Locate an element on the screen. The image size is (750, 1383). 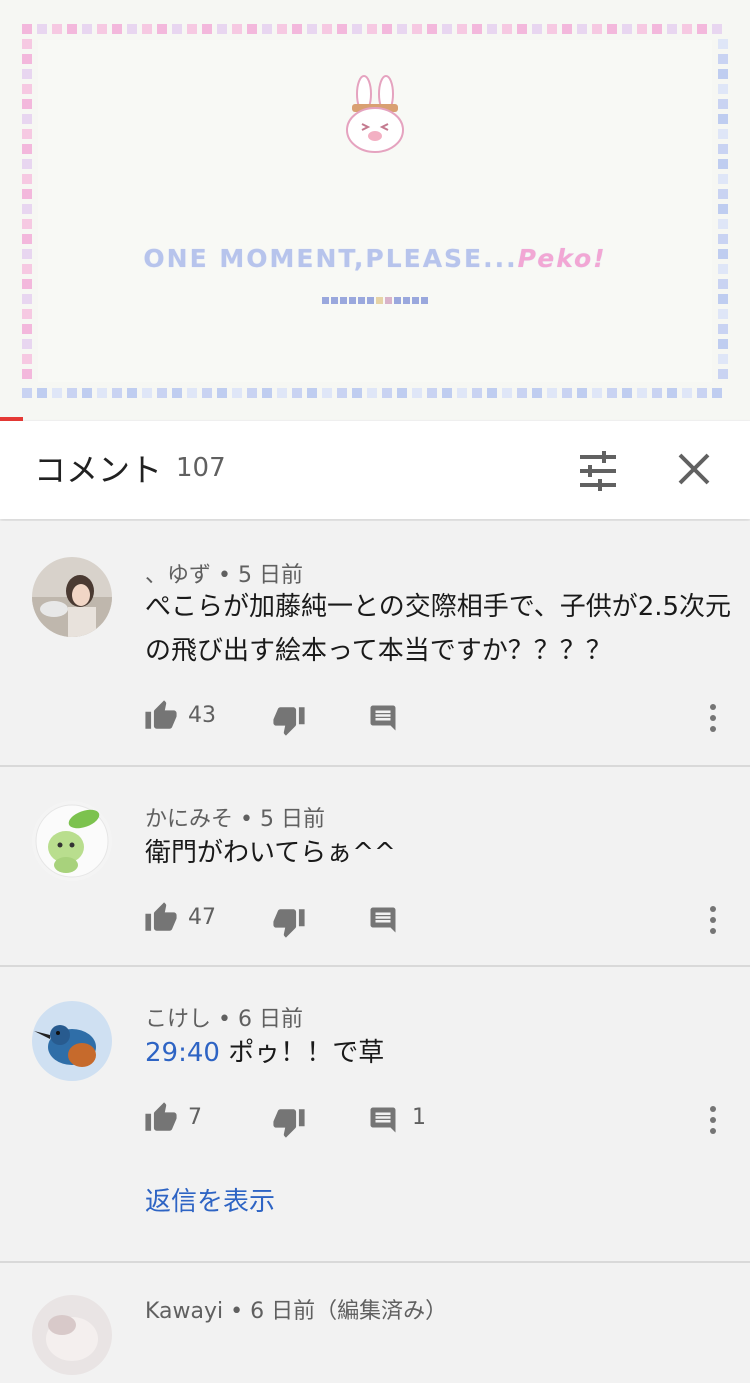
loading-message-signature: Peko! is located at coordinates (562, 258).